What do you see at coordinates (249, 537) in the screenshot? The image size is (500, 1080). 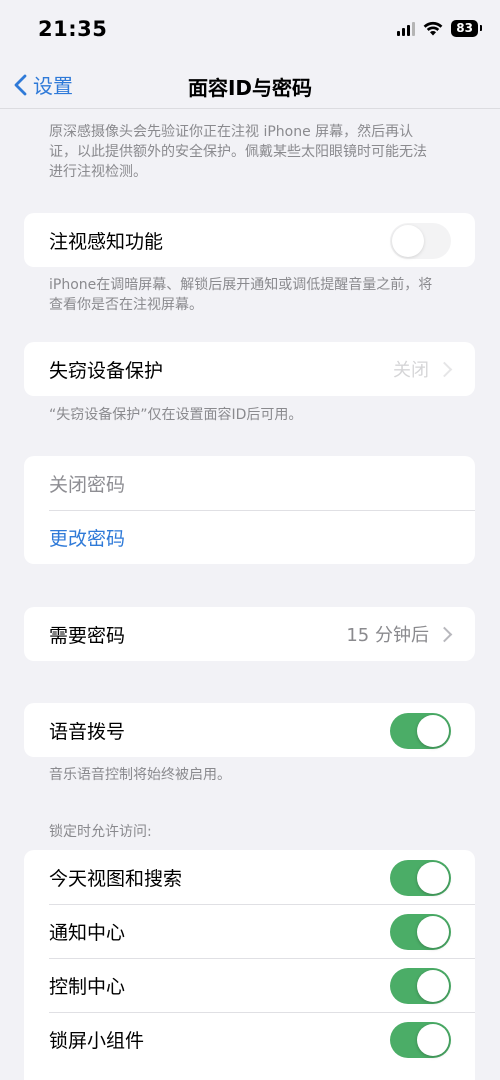 I see `change-passcode-row: 更改密码` at bounding box center [249, 537].